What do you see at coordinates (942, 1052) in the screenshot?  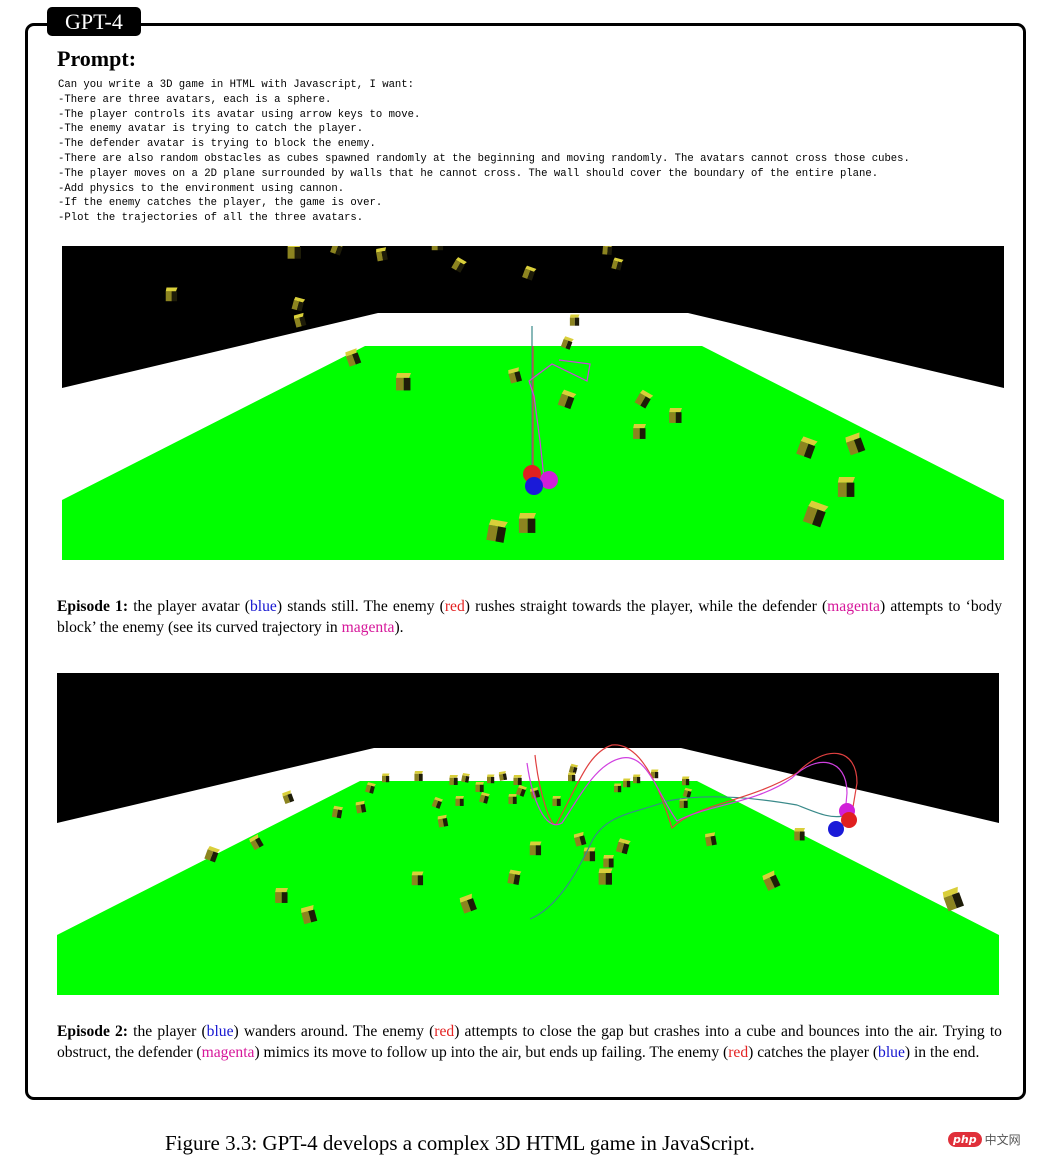 I see `caption-segment: ) in the end.` at bounding box center [942, 1052].